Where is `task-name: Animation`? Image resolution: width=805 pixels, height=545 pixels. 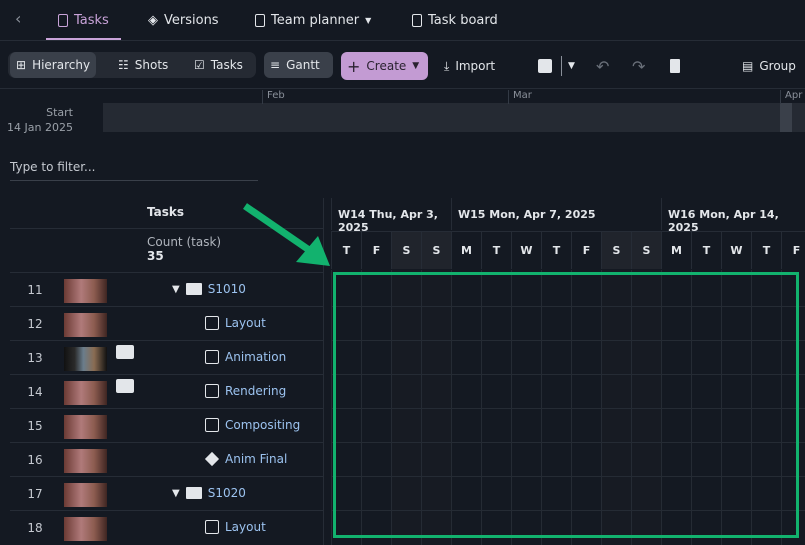 task-name: Animation is located at coordinates (245, 357).